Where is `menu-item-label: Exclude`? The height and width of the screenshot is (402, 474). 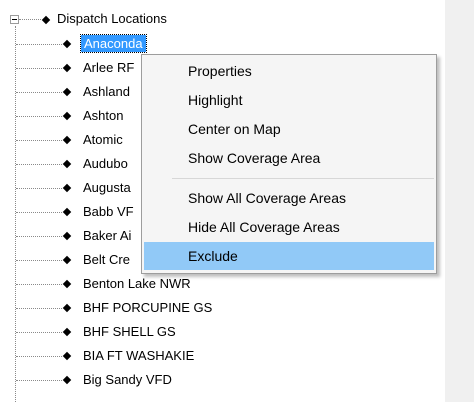
menu-item-label: Exclude is located at coordinates (213, 256).